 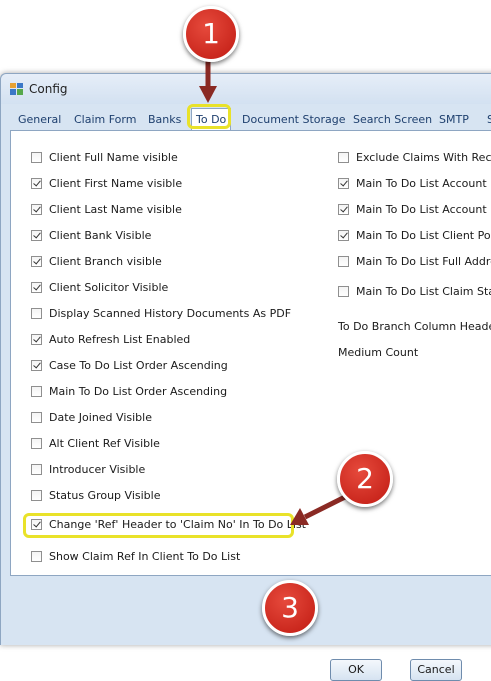 I want to click on cancel-button: Cancel, so click(x=436, y=670).